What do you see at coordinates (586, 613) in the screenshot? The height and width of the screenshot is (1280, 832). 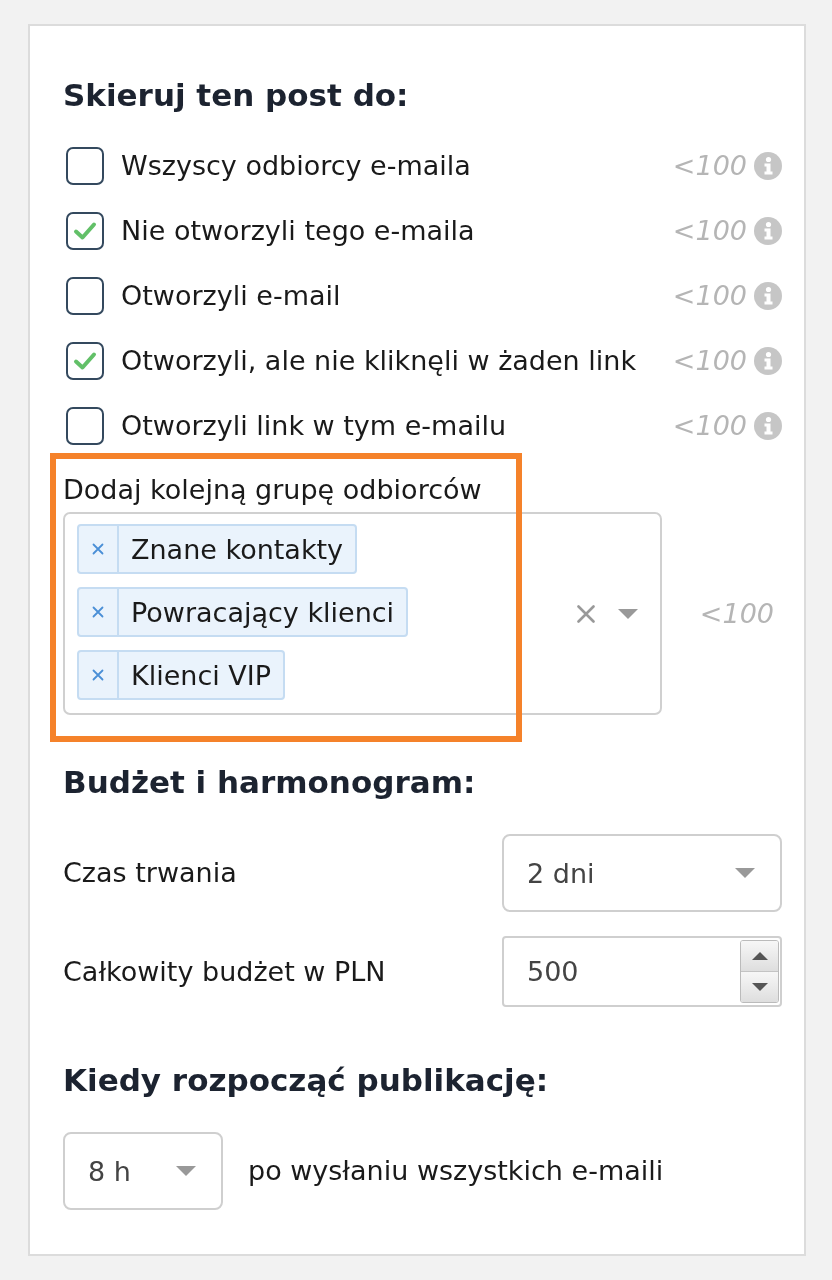 I see `clear-icon` at bounding box center [586, 613].